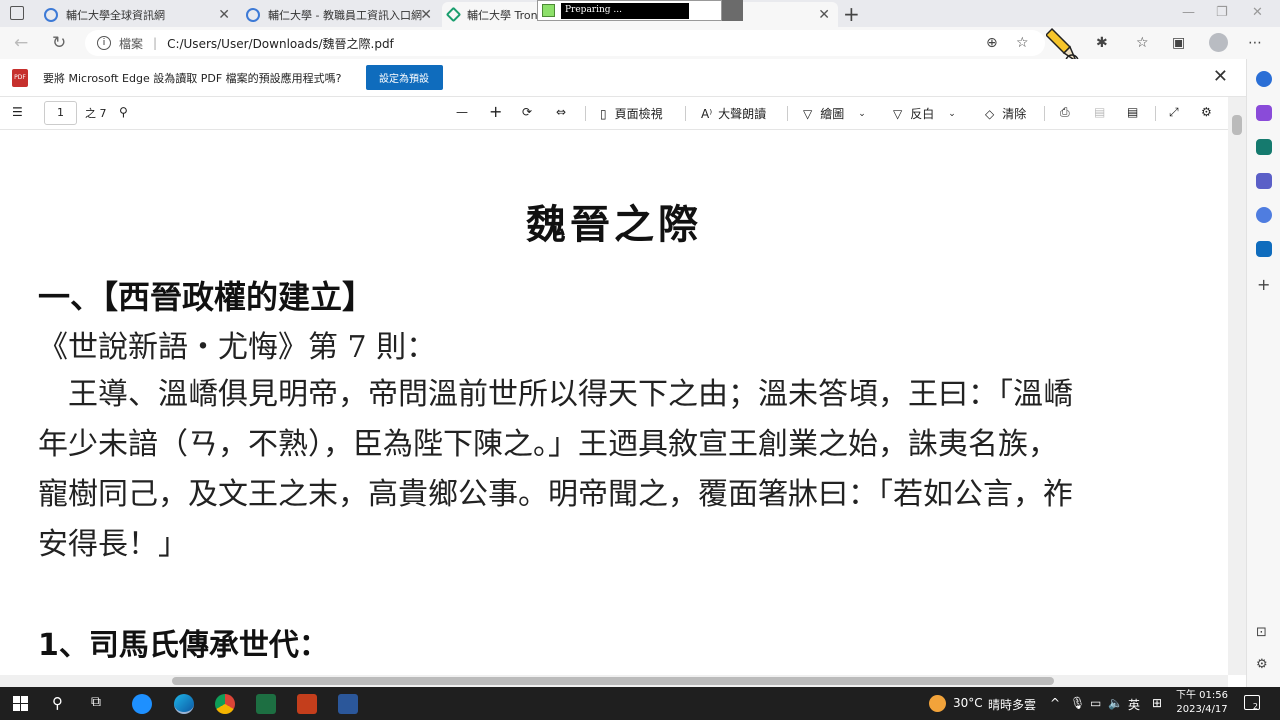 This screenshot has height=720, width=1280. I want to click on back-icon: ←, so click(21, 43).